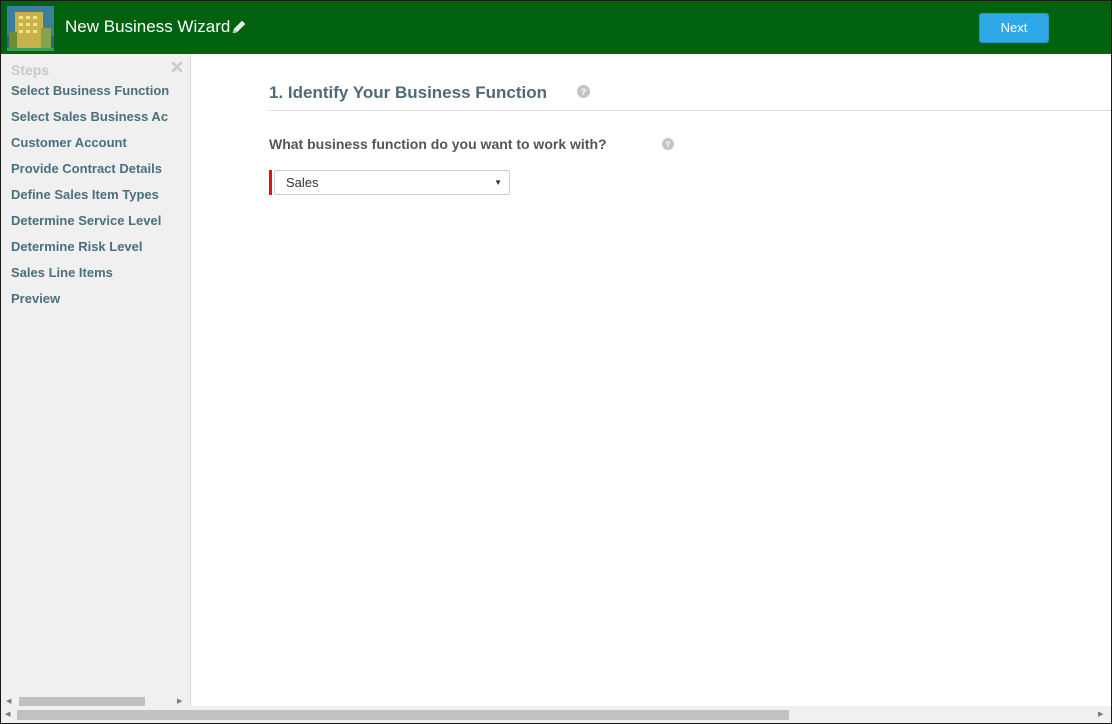 This screenshot has height=724, width=1112. What do you see at coordinates (302, 182) in the screenshot?
I see `select-value: Sales` at bounding box center [302, 182].